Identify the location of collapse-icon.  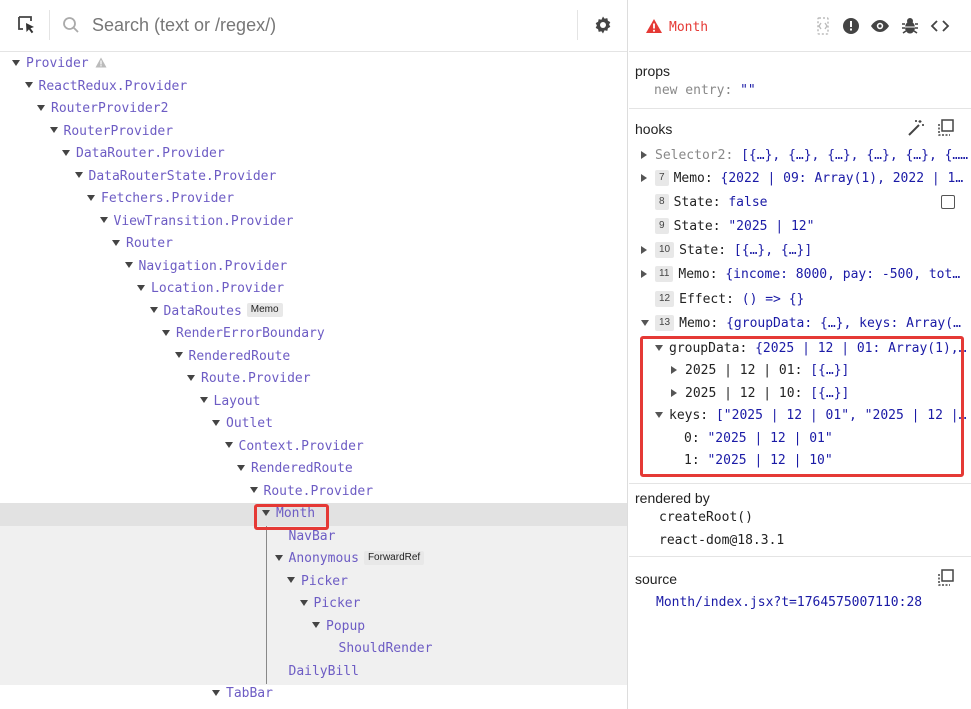
(645, 322).